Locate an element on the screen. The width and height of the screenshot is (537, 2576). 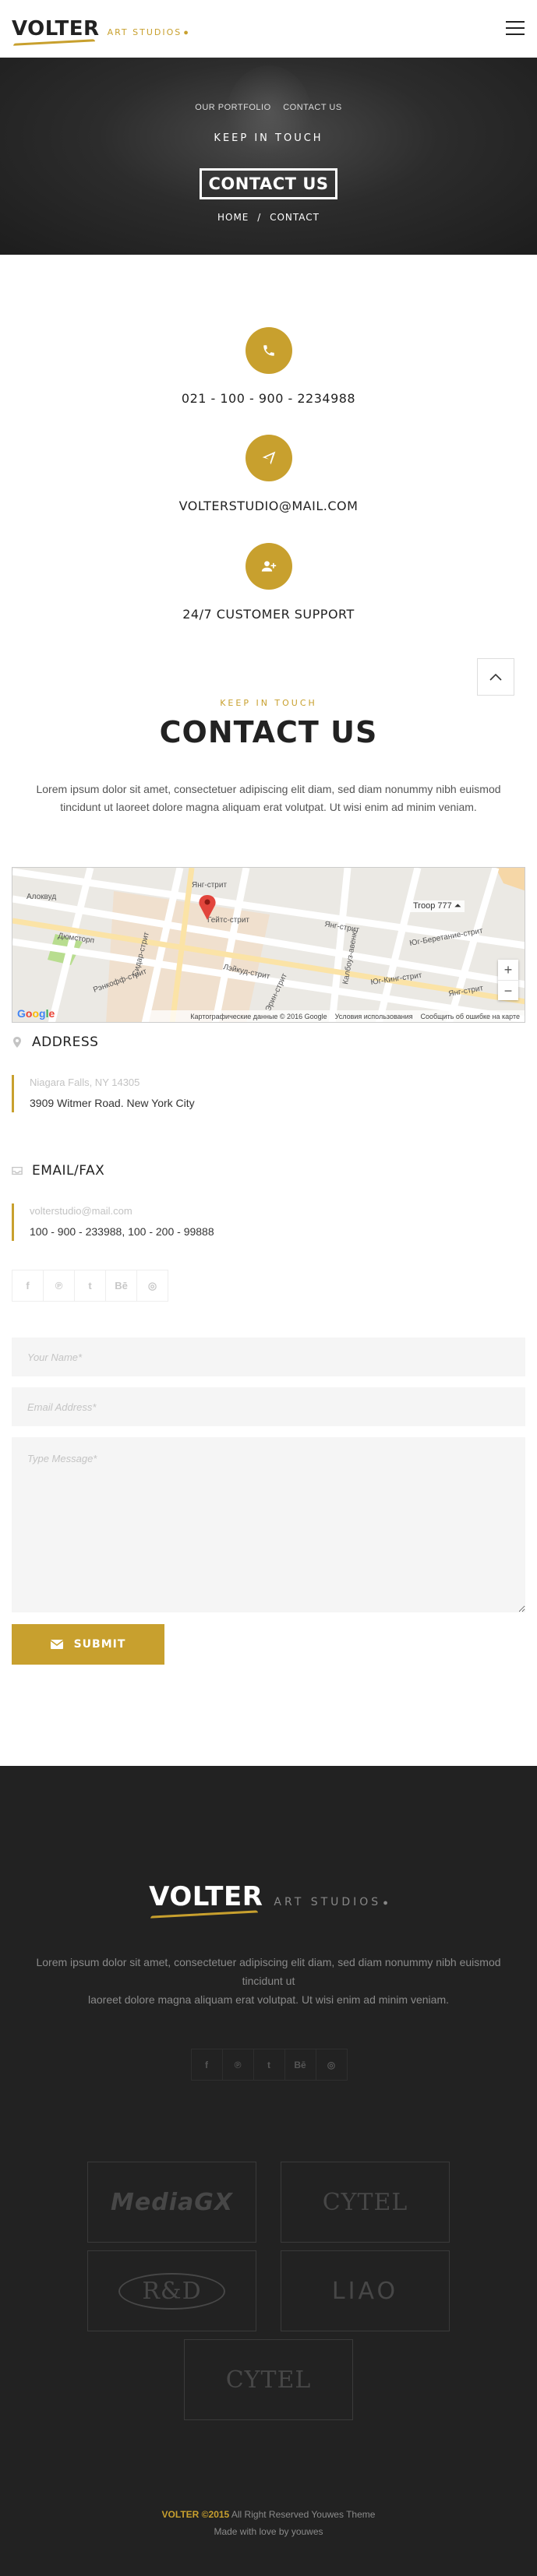
footer-logo-sub: ART STUDIOS is located at coordinates (328, 1902).